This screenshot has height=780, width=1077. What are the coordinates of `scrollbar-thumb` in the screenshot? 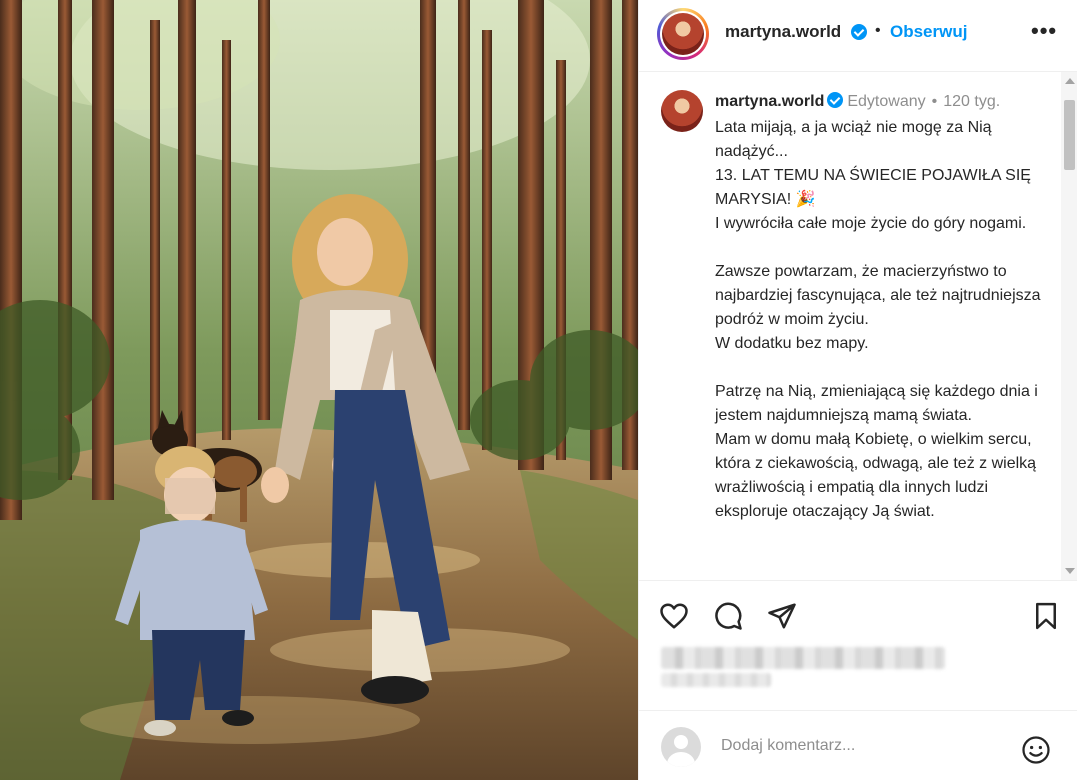 It's located at (1069, 135).